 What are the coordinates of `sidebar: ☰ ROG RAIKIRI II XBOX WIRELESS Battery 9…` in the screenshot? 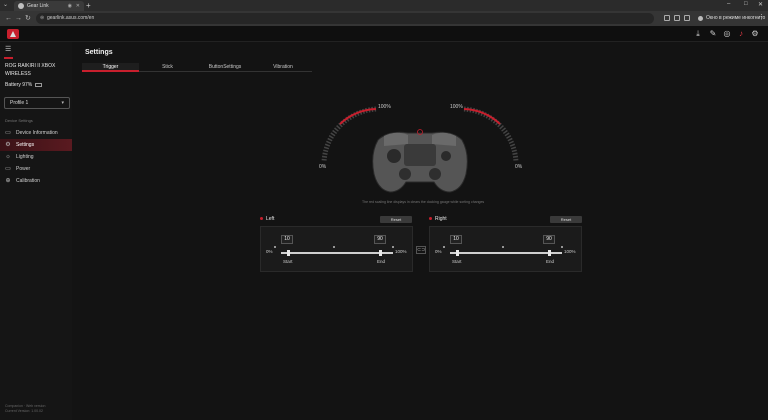 It's located at (36, 231).